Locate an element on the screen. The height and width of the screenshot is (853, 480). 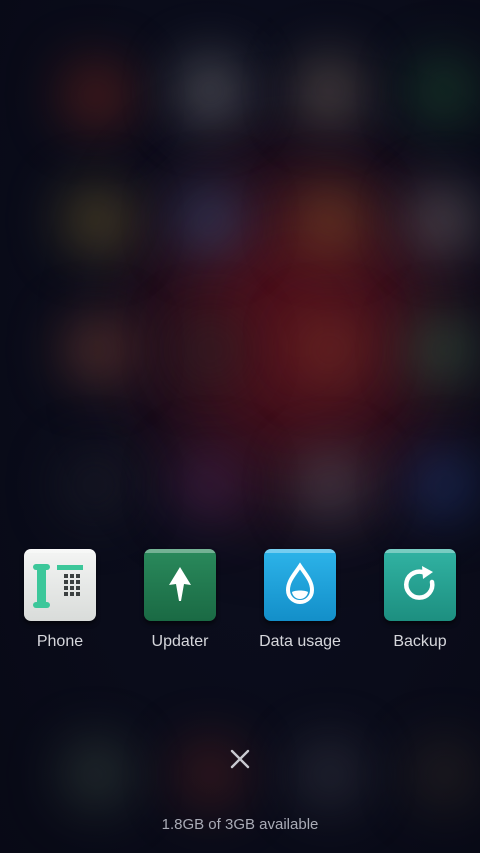
recent-apps-row: Phone Updater Data usage Backup is located at coordinates (240, 604).